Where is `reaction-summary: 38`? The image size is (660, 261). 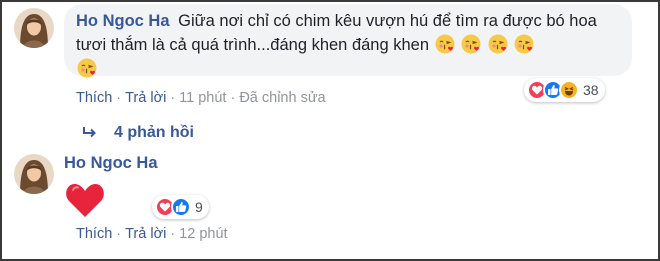 reaction-summary: 38 is located at coordinates (564, 90).